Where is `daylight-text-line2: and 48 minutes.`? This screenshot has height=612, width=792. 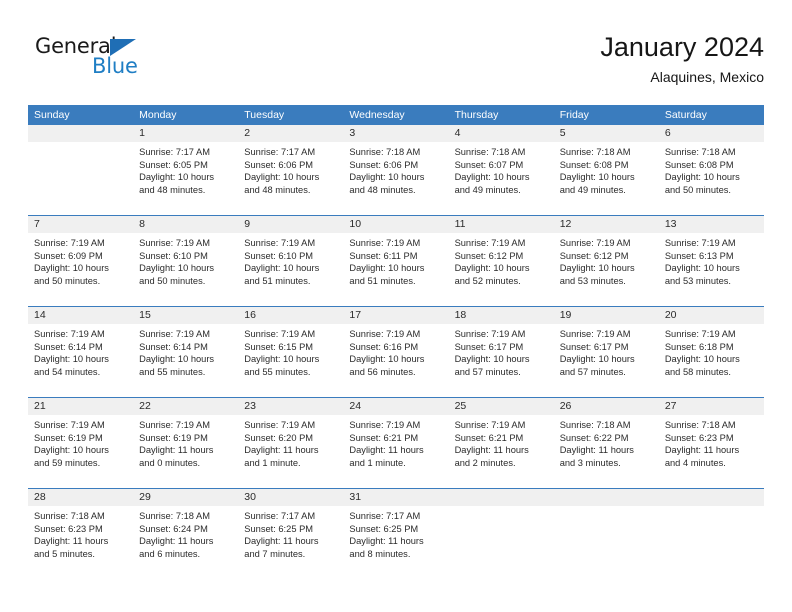 daylight-text-line2: and 48 minutes. is located at coordinates (277, 189).